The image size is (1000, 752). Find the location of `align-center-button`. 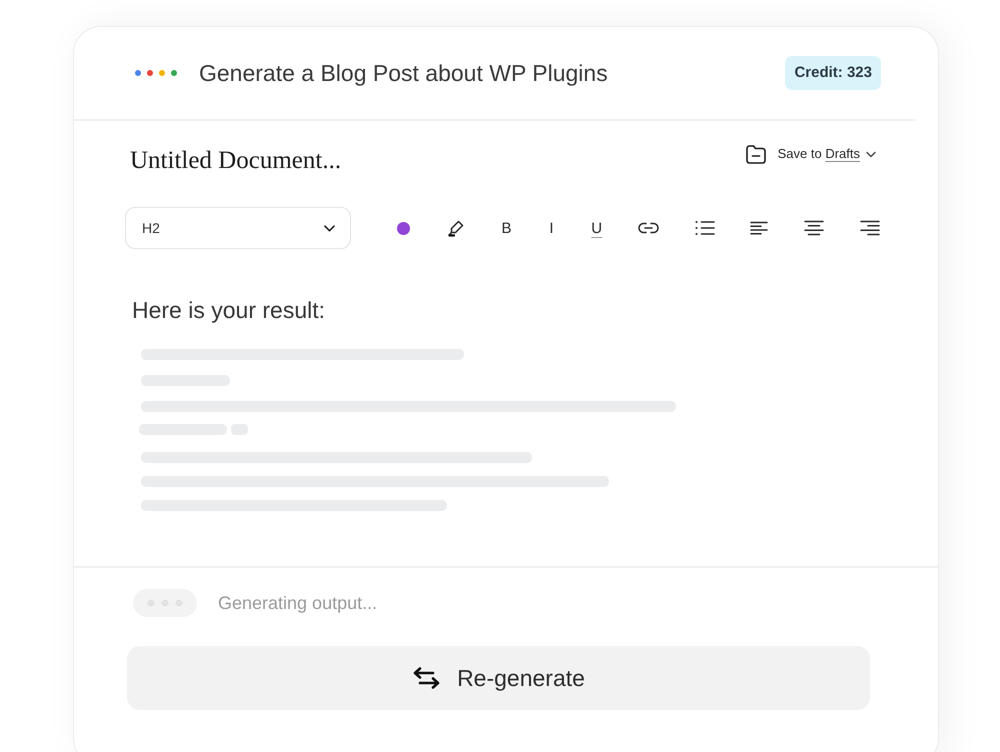

align-center-button is located at coordinates (814, 228).